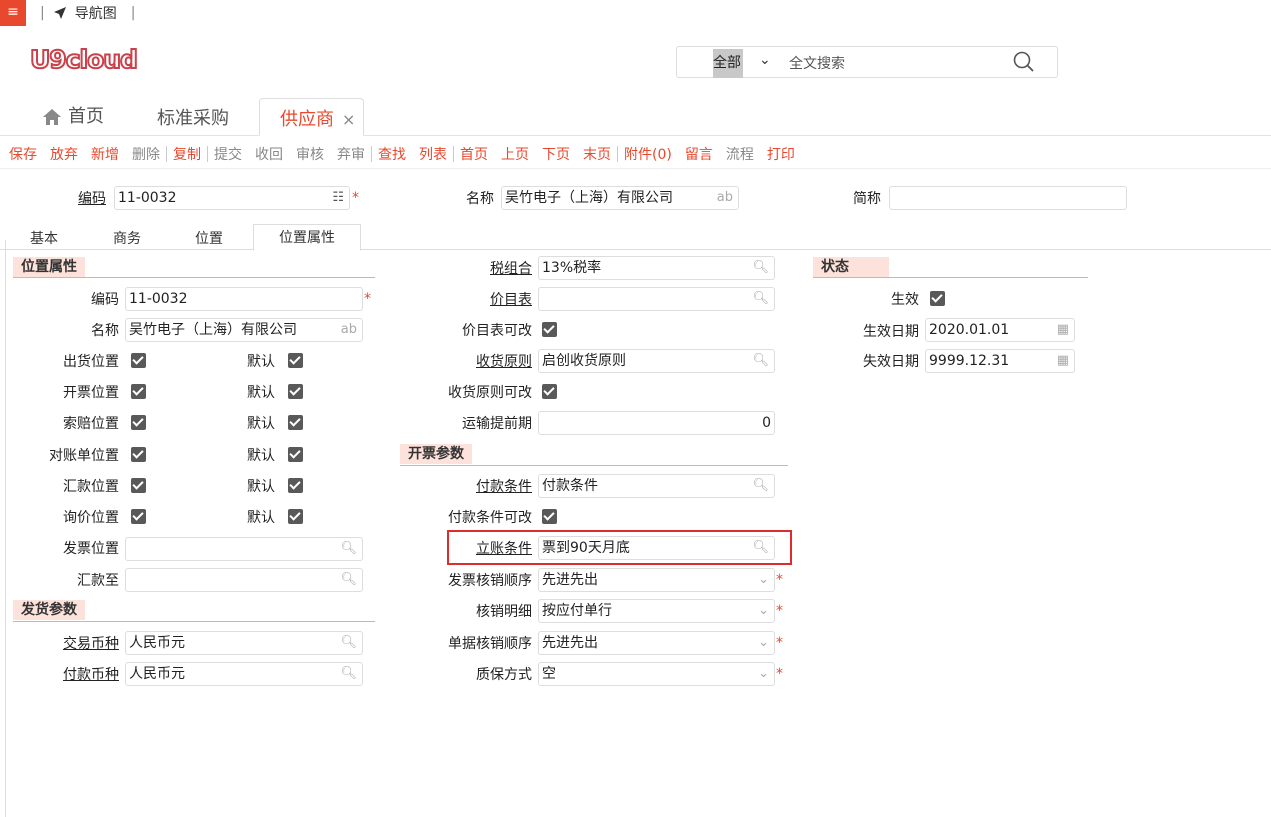  Describe the element at coordinates (549, 516) in the screenshot. I see `payment-term-editable-checkbox` at that location.